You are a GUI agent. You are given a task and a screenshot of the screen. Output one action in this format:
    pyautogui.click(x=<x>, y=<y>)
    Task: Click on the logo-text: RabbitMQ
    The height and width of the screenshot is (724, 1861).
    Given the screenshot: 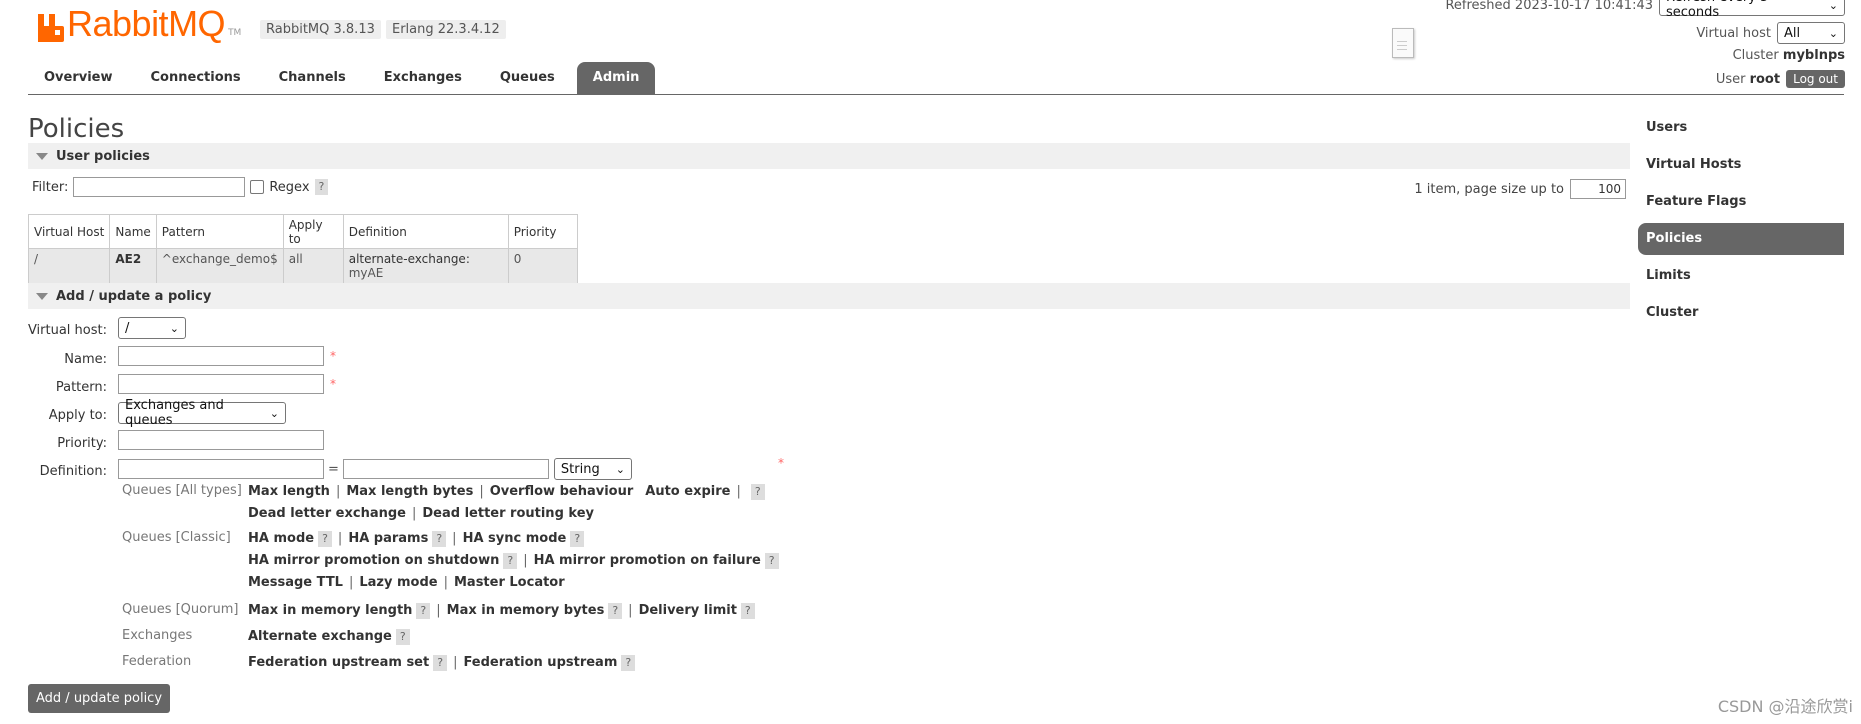 What is the action you would take?
    pyautogui.click(x=146, y=23)
    